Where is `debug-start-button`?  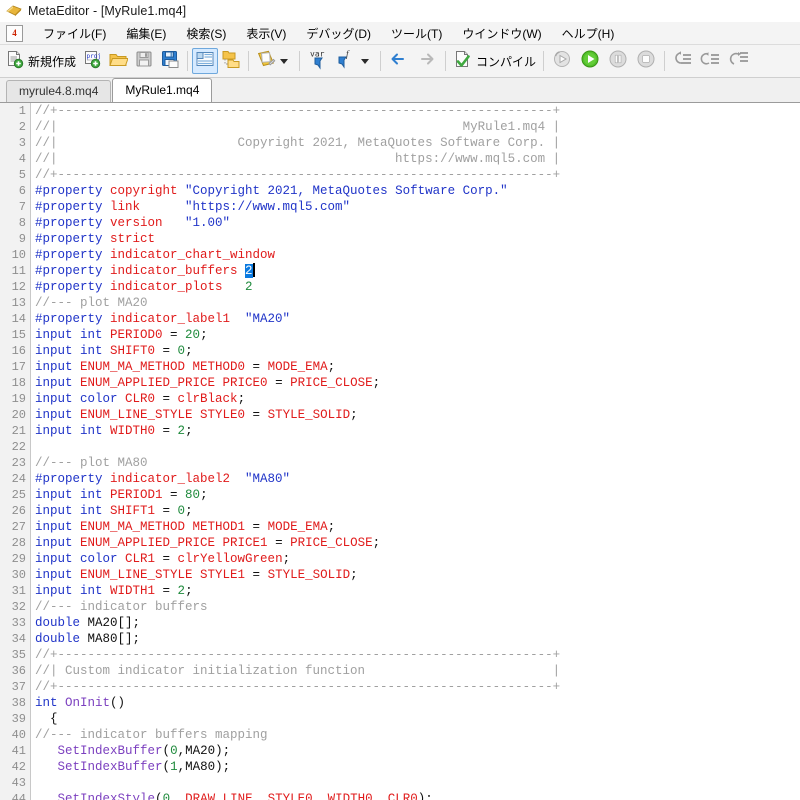
debug-start-button is located at coordinates (590, 61).